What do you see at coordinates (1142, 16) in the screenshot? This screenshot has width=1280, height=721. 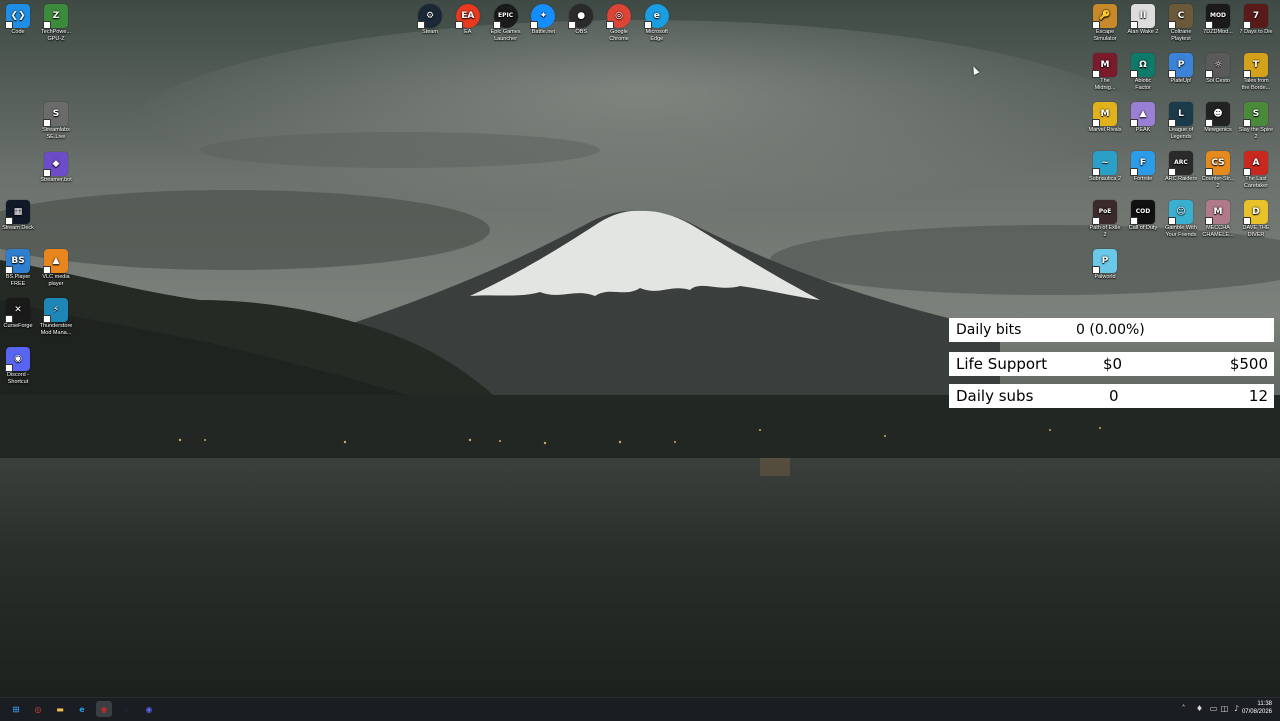 I see `alan-wake-2-icon: II` at bounding box center [1142, 16].